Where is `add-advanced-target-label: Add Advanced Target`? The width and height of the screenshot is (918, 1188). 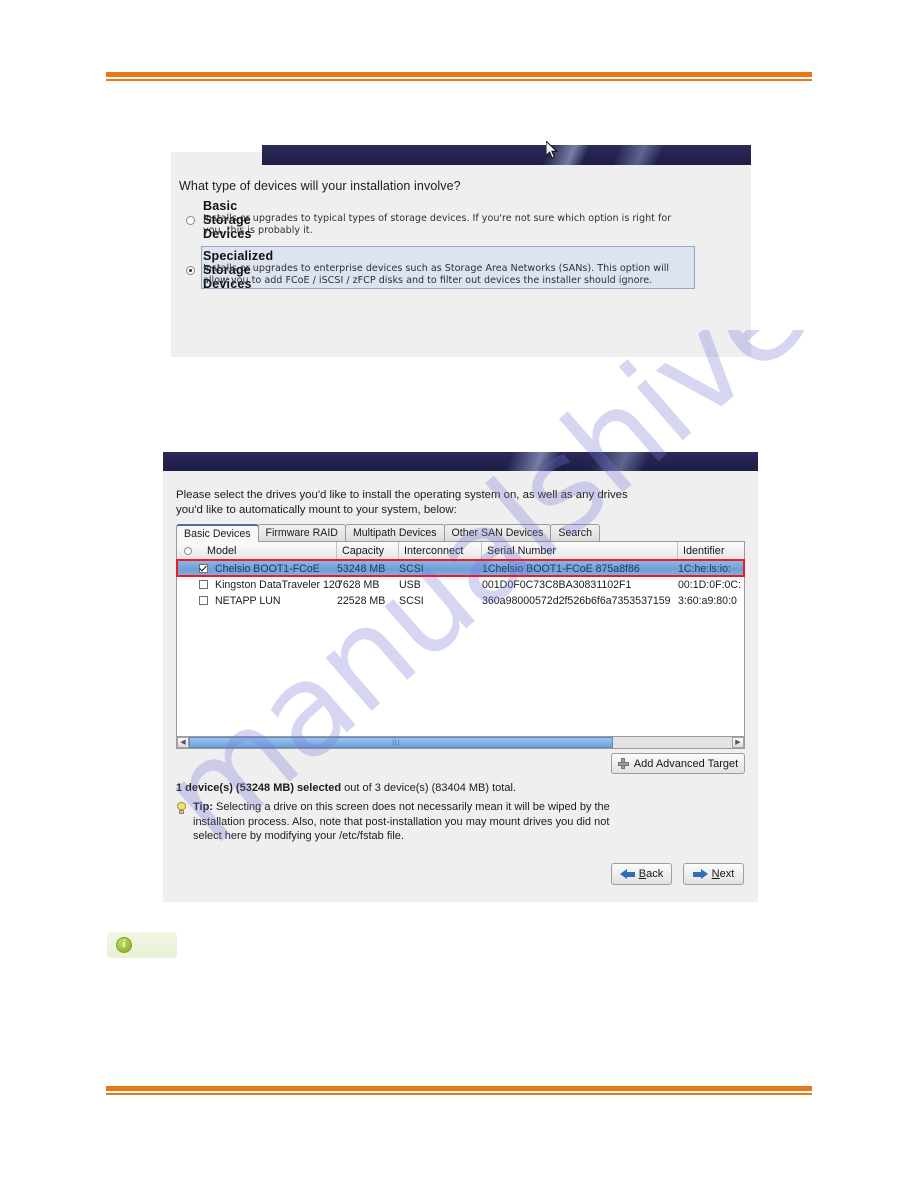
add-advanced-target-label: Add Advanced Target is located at coordinates (686, 763).